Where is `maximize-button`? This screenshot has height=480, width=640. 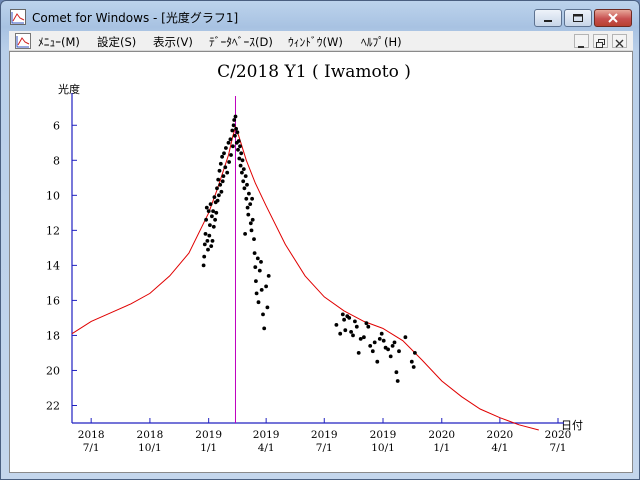
maximize-button is located at coordinates (578, 18).